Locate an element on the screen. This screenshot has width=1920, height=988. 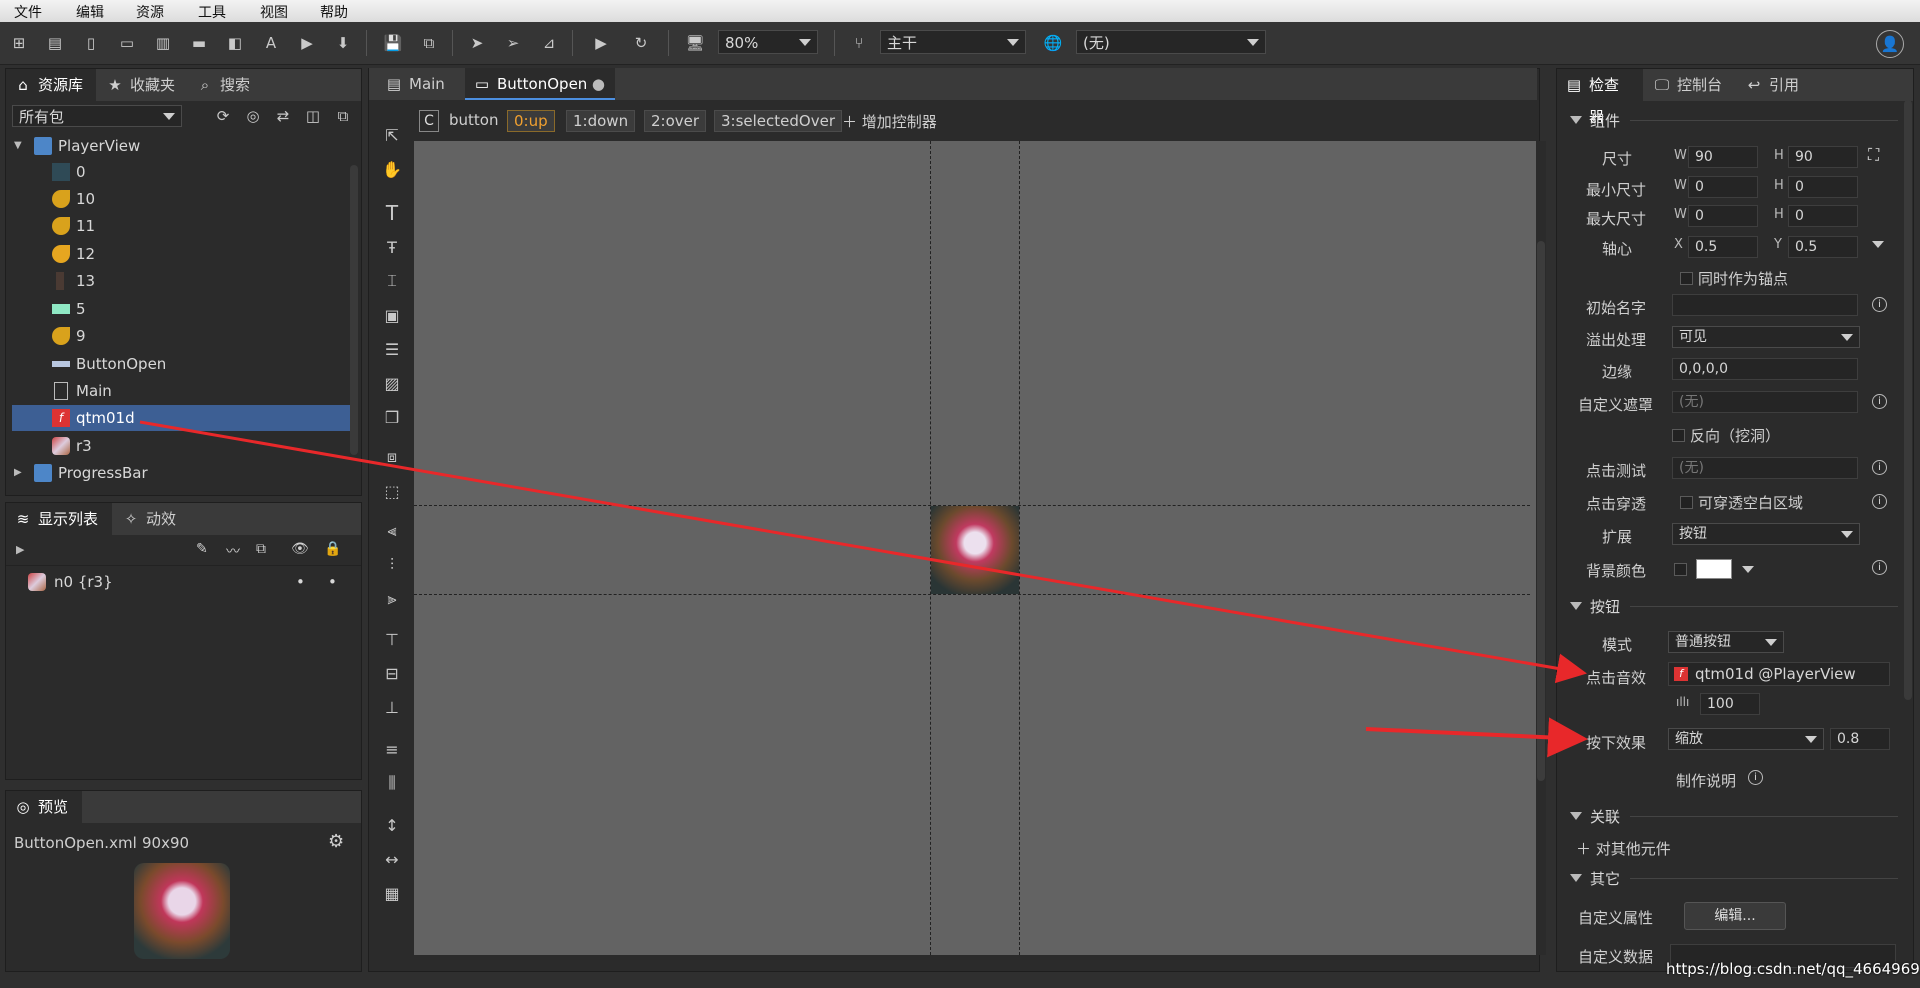
watermark: https://blog.csdn.net/qq_46649692 is located at coordinates (1793, 969).